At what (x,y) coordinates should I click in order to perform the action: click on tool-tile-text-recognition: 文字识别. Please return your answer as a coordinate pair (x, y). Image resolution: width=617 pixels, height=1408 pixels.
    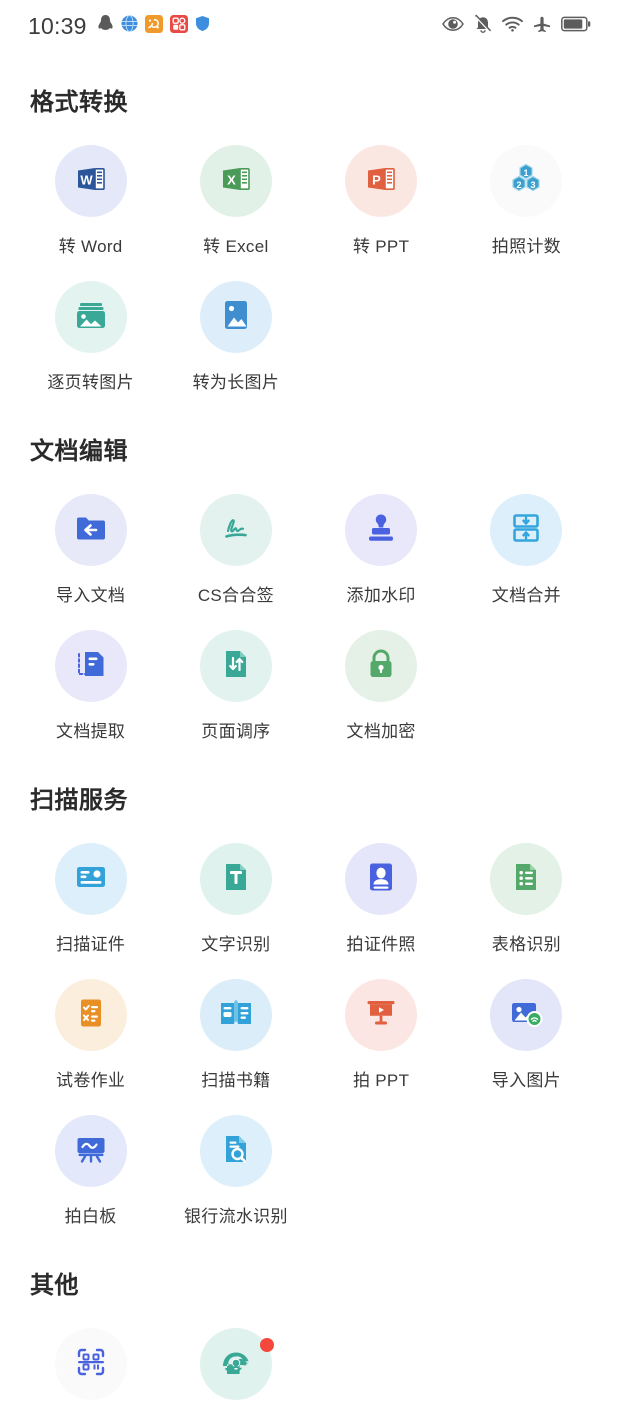
    Looking at the image, I should click on (235, 893).